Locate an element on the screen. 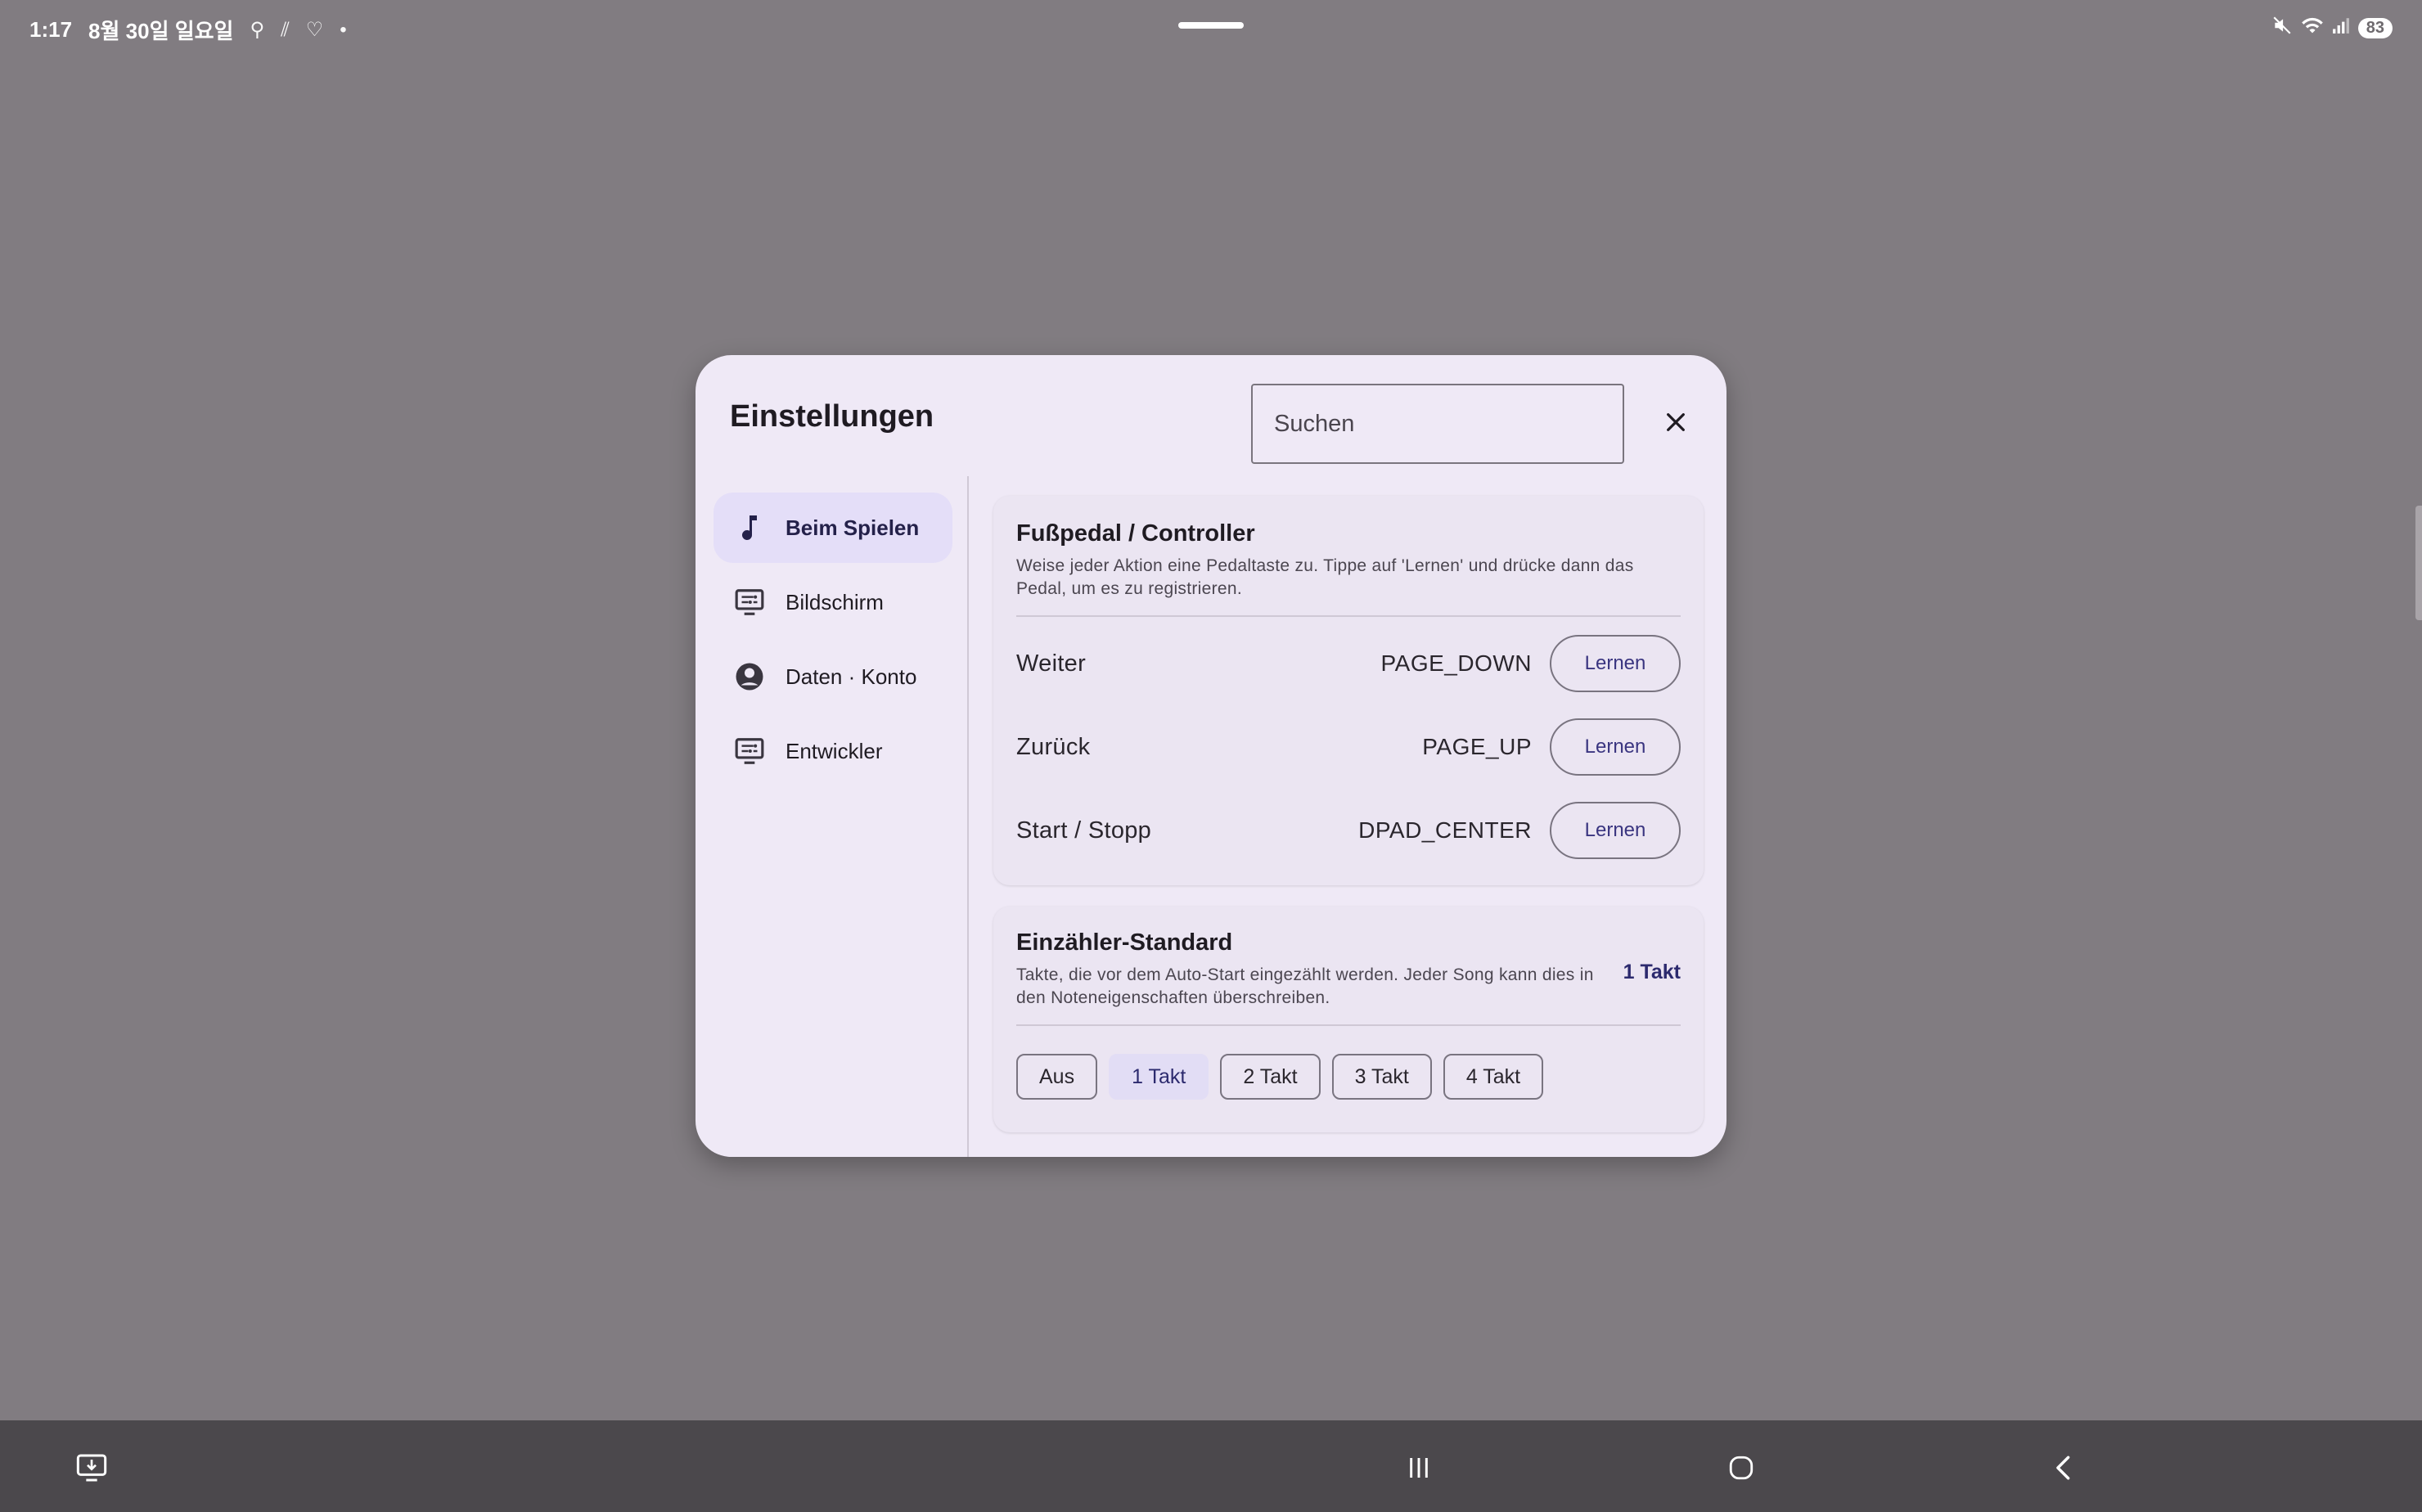 The width and height of the screenshot is (2422, 1512). sidebar-item-entwickler: Entwickler is located at coordinates (833, 751).